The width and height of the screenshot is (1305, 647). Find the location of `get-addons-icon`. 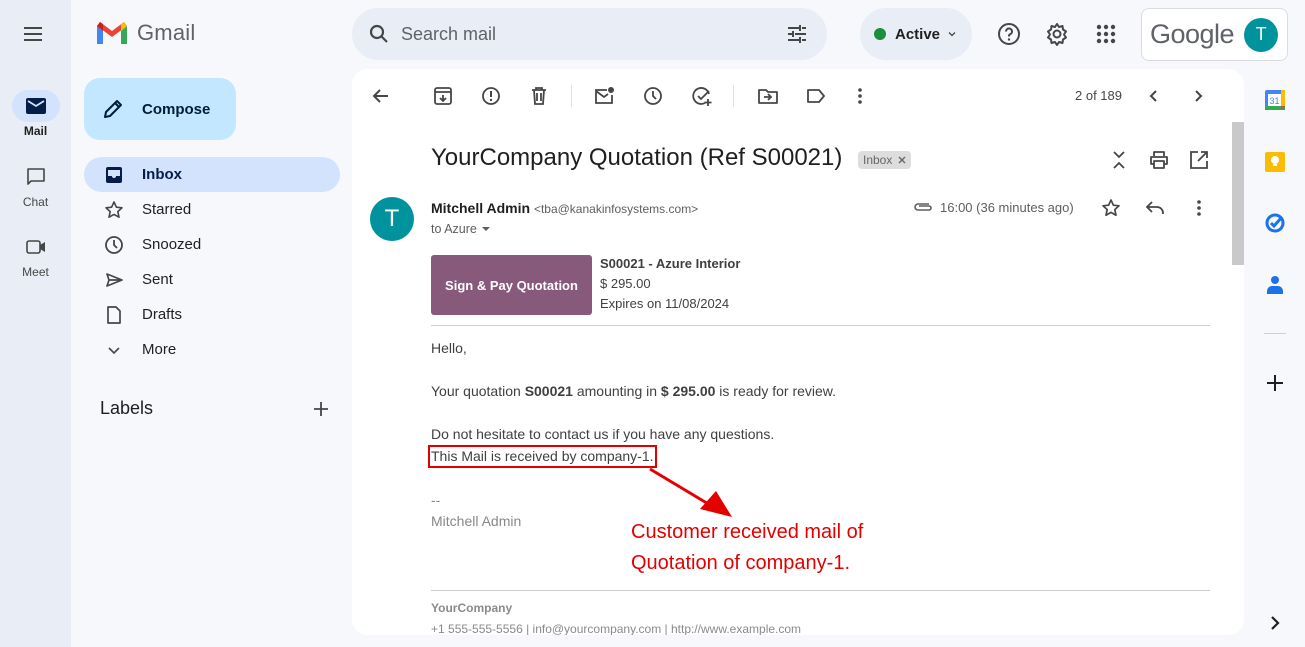

get-addons-icon is located at coordinates (1275, 383).